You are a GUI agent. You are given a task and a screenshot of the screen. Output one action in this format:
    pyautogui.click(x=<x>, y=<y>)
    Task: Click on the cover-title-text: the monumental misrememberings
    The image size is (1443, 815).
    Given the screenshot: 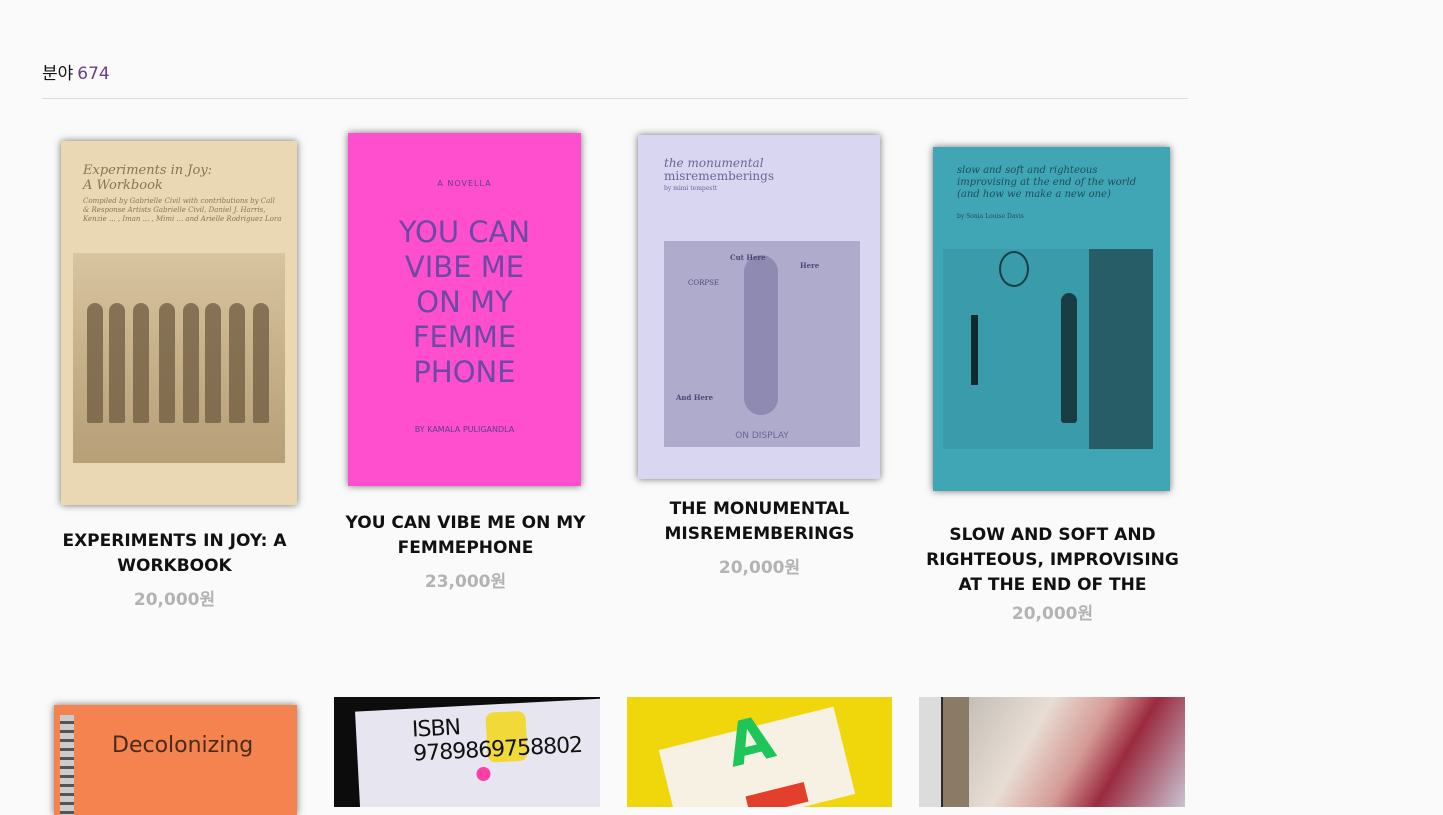 What is the action you would take?
    pyautogui.click(x=719, y=169)
    